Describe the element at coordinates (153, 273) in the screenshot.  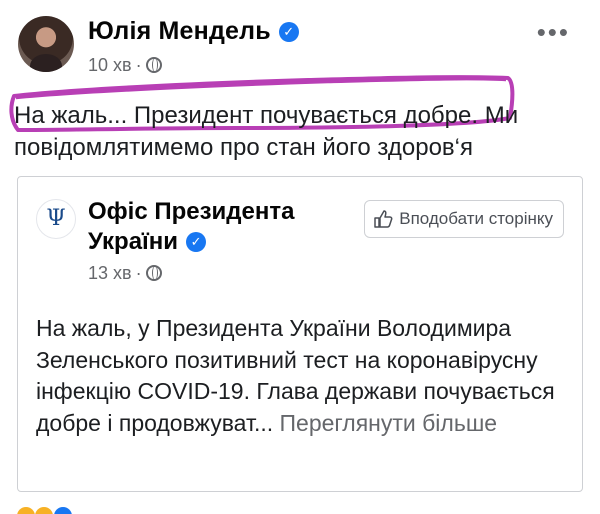
I see `globe-icon` at that location.